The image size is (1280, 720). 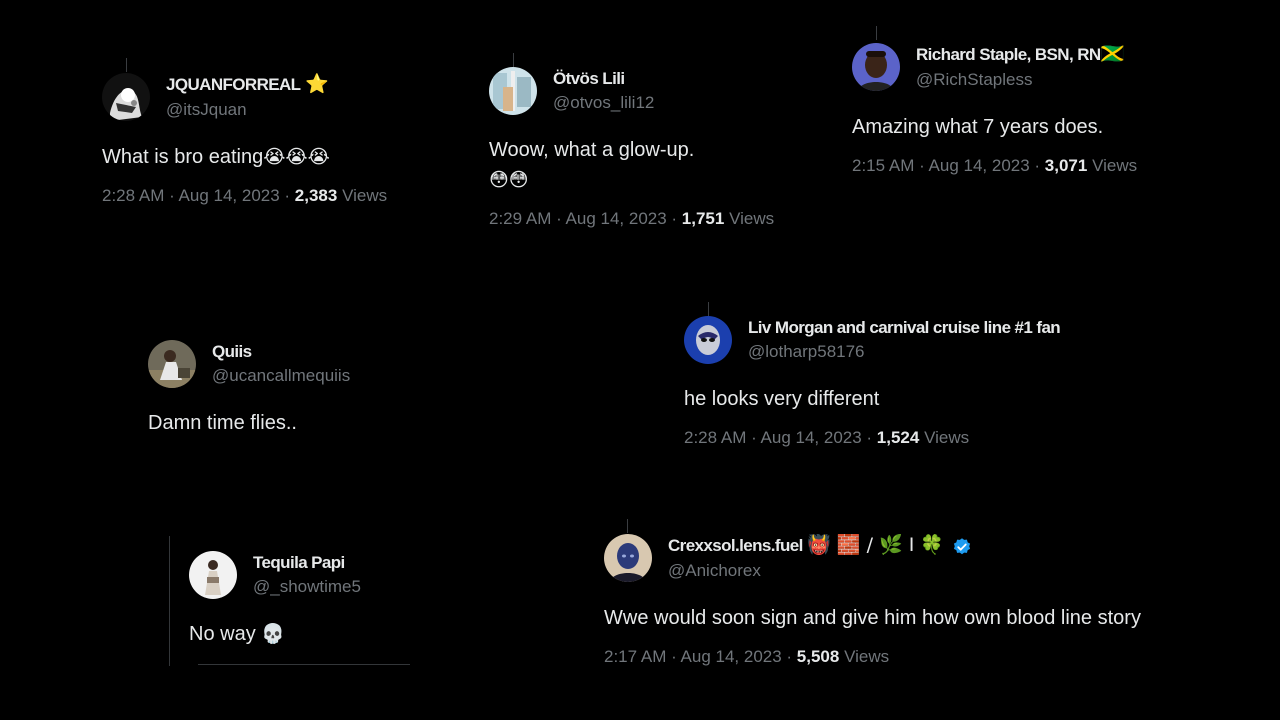 I want to click on views-count: 2,383, so click(x=316, y=195).